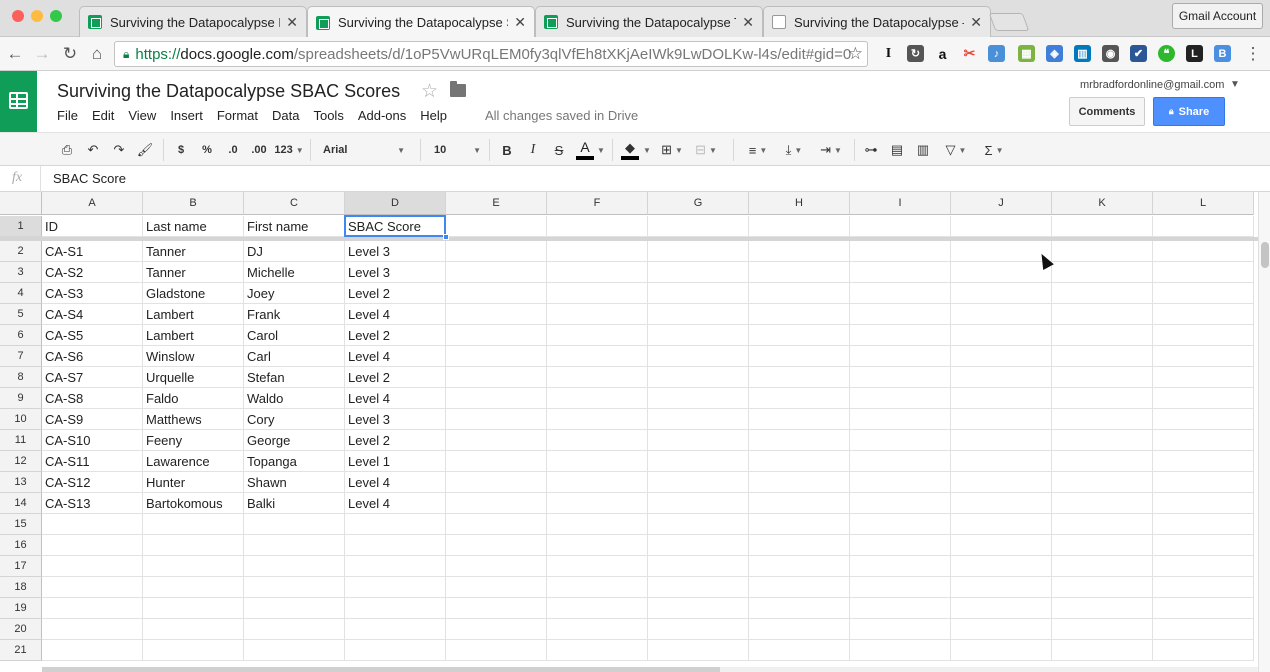 Image resolution: width=1270 pixels, height=672 pixels. I want to click on browser-tab: Surviving the Datapocalypse – ✕, so click(877, 21).